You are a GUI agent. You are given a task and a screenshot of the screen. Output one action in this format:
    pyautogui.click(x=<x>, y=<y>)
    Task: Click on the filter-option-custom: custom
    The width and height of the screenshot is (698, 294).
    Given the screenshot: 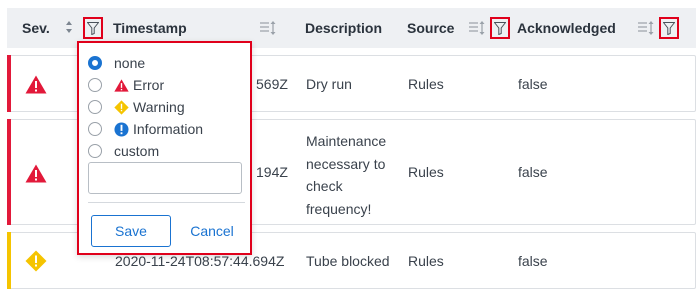 What is the action you would take?
    pyautogui.click(x=123, y=151)
    